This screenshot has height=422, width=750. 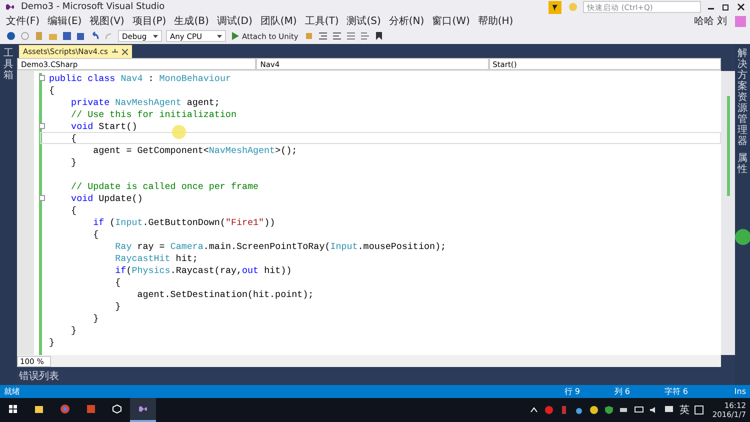 What do you see at coordinates (363, 21) in the screenshot?
I see `menu-item: 测试(S)` at bounding box center [363, 21].